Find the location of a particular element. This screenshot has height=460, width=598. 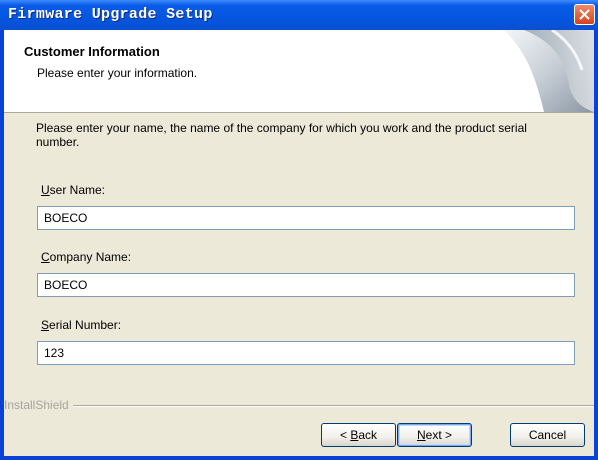

close-icon is located at coordinates (584, 14).